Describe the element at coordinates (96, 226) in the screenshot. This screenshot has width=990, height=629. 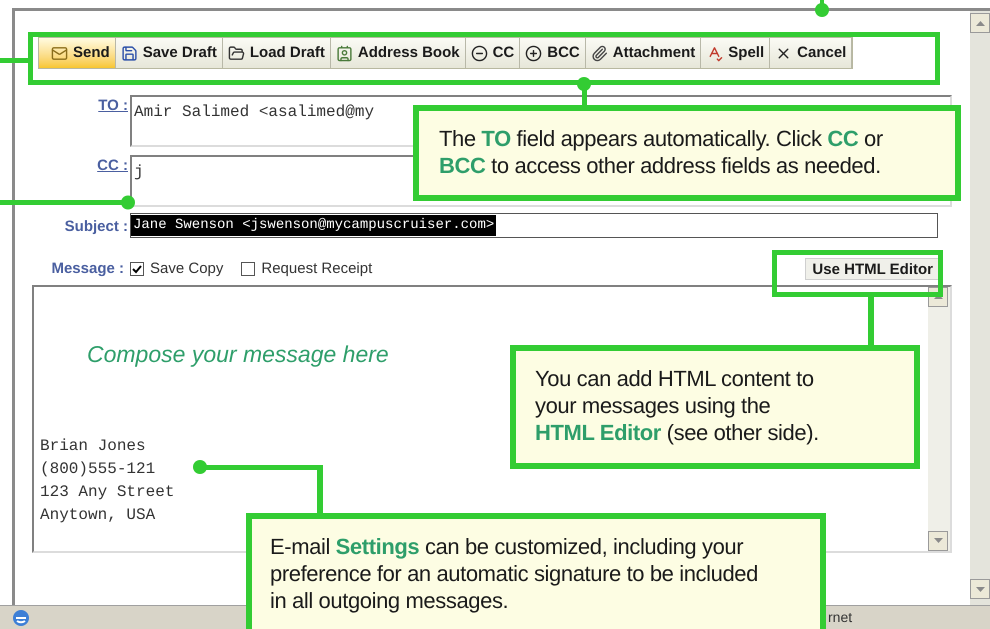
I see `field-label: Subject :` at that location.